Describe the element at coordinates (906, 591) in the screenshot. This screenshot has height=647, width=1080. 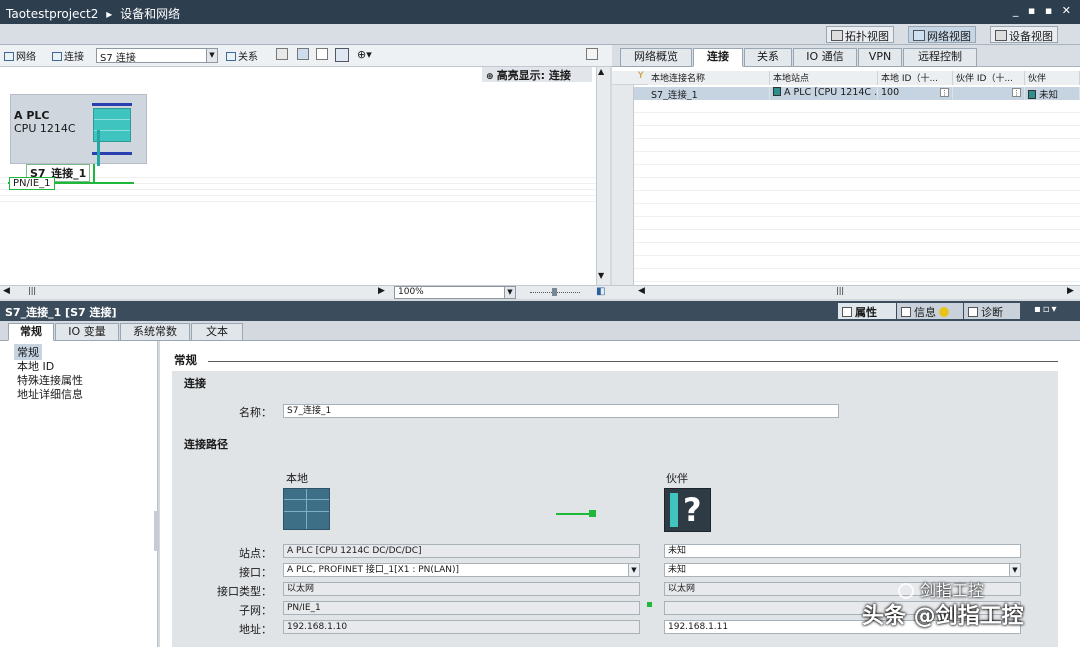
I see `logo-icon` at that location.